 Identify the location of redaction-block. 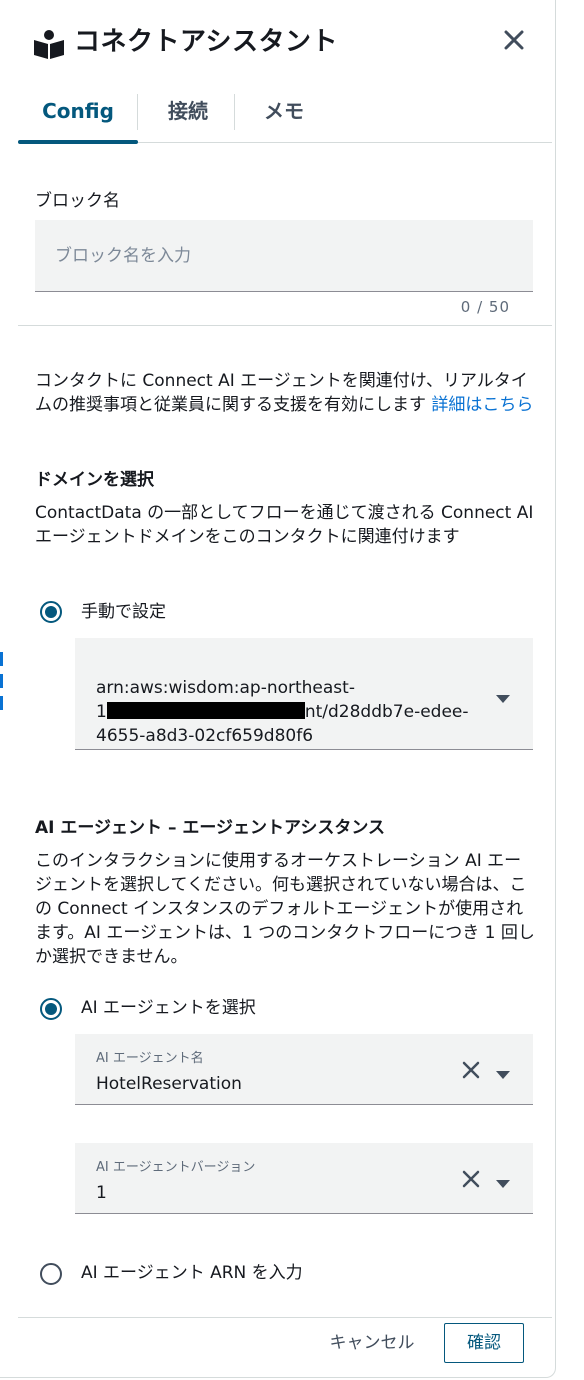
(205, 710).